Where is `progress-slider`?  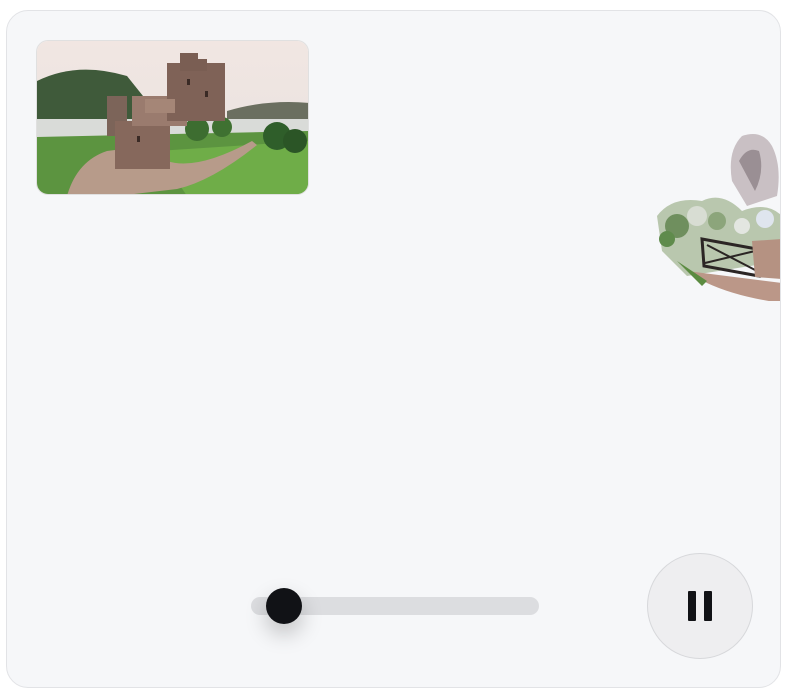 progress-slider is located at coordinates (395, 606).